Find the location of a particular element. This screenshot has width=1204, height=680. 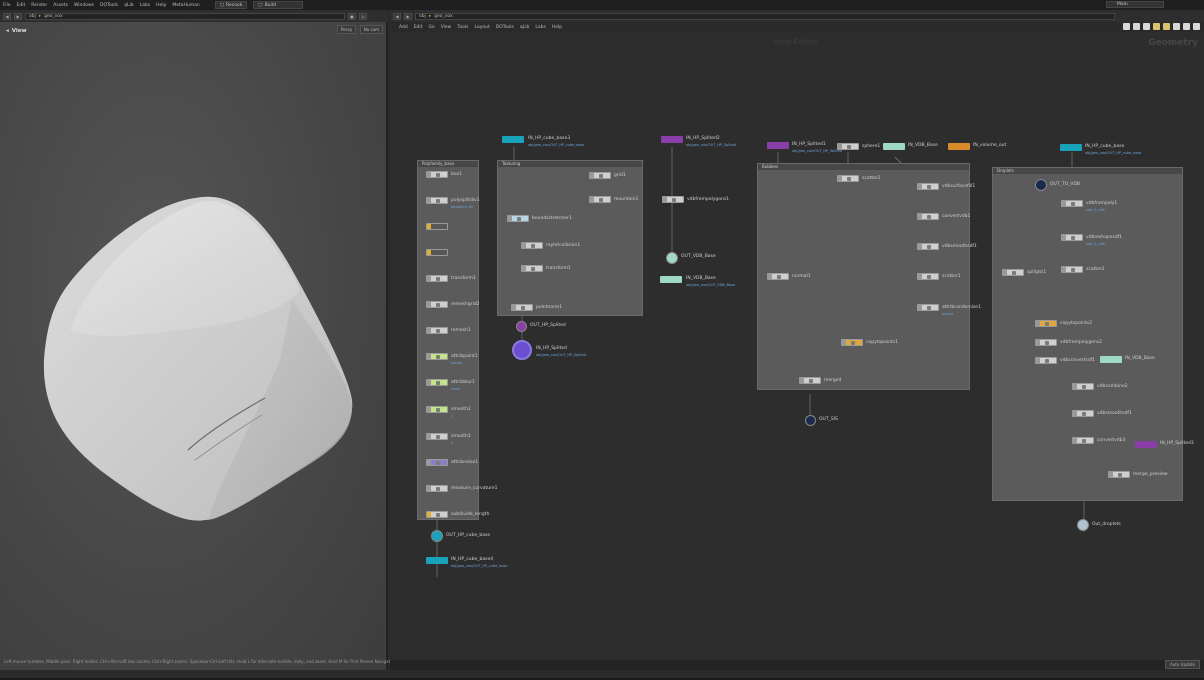

pin-icon: ● is located at coordinates (352, 16).